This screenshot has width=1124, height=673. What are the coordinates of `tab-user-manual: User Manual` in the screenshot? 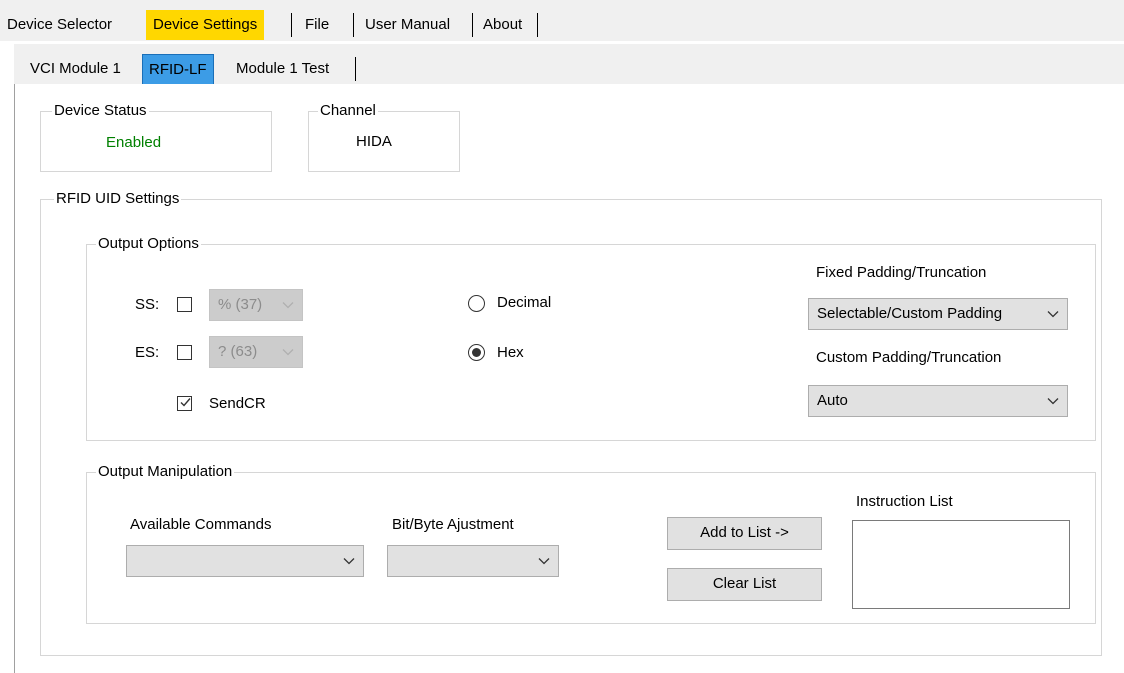 It's located at (407, 25).